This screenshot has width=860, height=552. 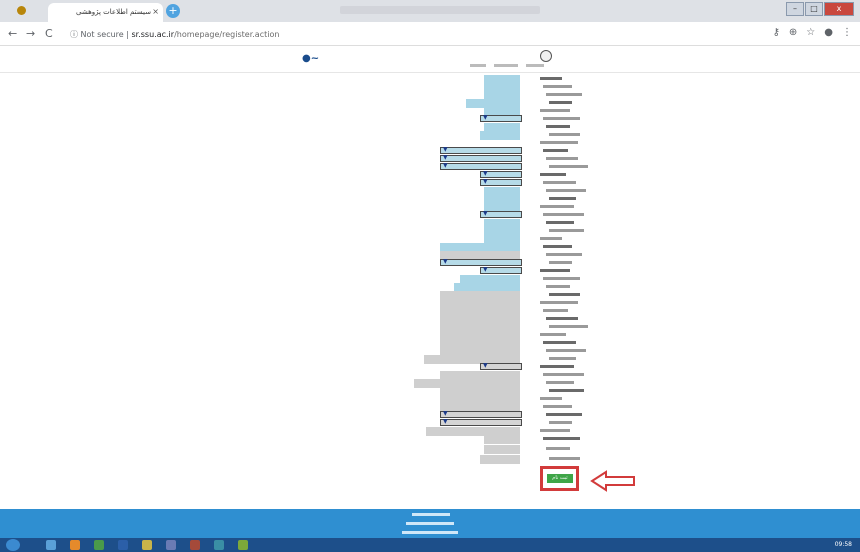 I want to click on not-secure-label: Not secure, so click(x=102, y=34).